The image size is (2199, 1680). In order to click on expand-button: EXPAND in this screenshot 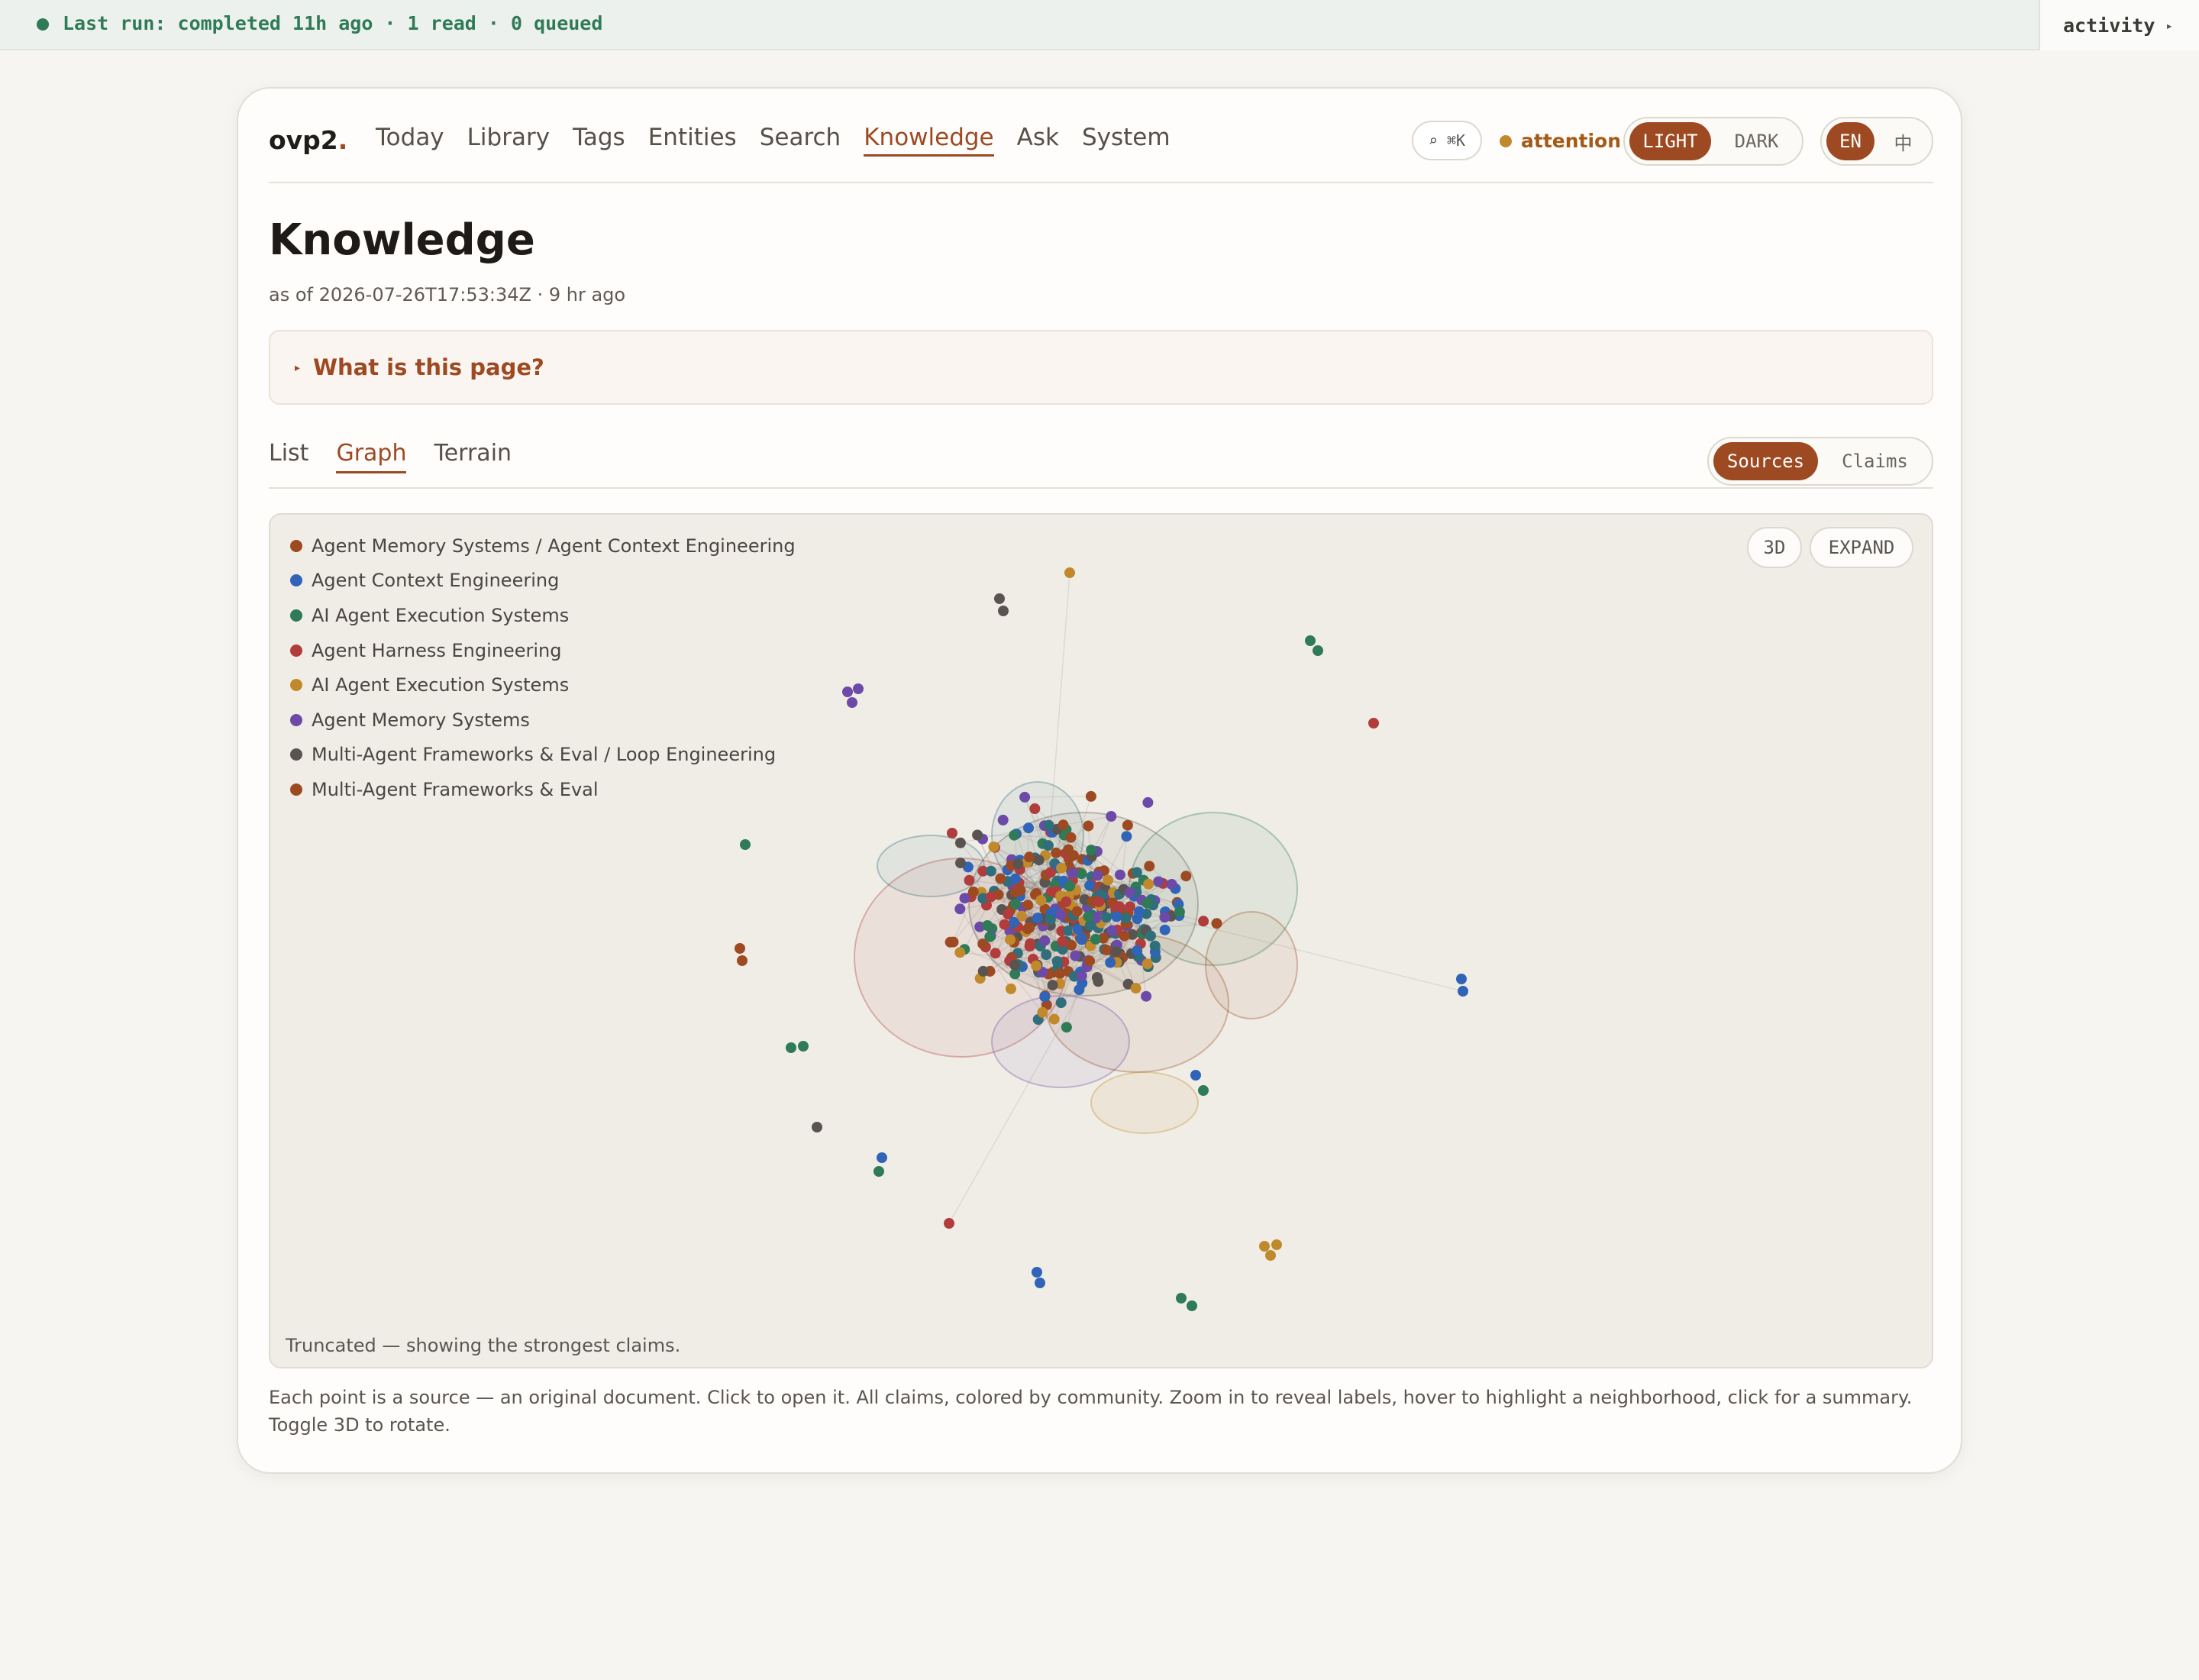, I will do `click(1862, 547)`.